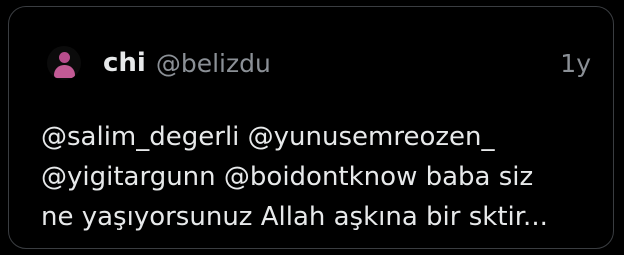  I want to click on tweet-text-line: @yigitargunn @boidontknow baba siz, so click(287, 177).